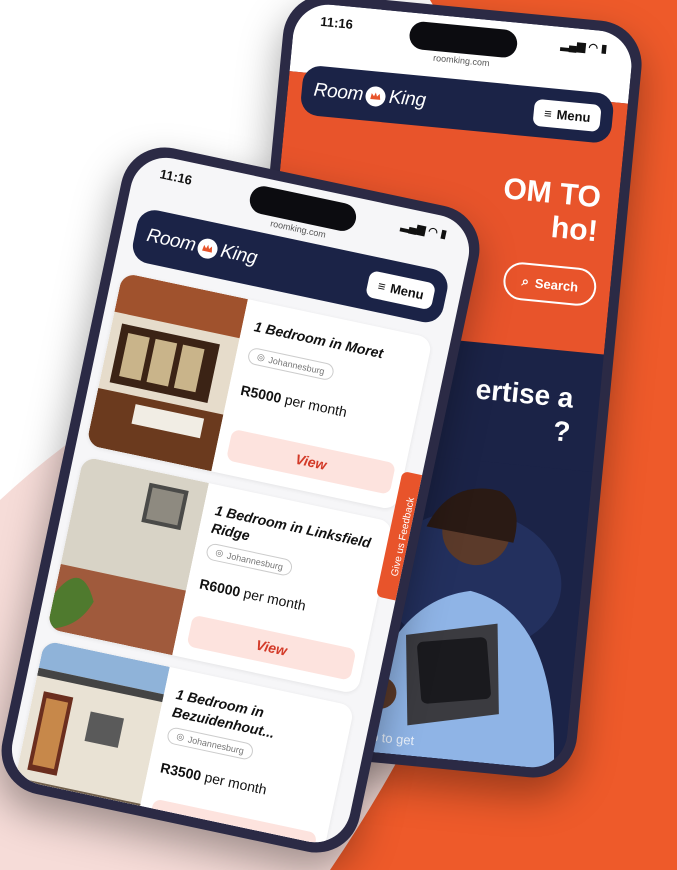 This screenshot has height=870, width=677. Describe the element at coordinates (525, 281) in the screenshot. I see `search-icon: ⌕` at that location.